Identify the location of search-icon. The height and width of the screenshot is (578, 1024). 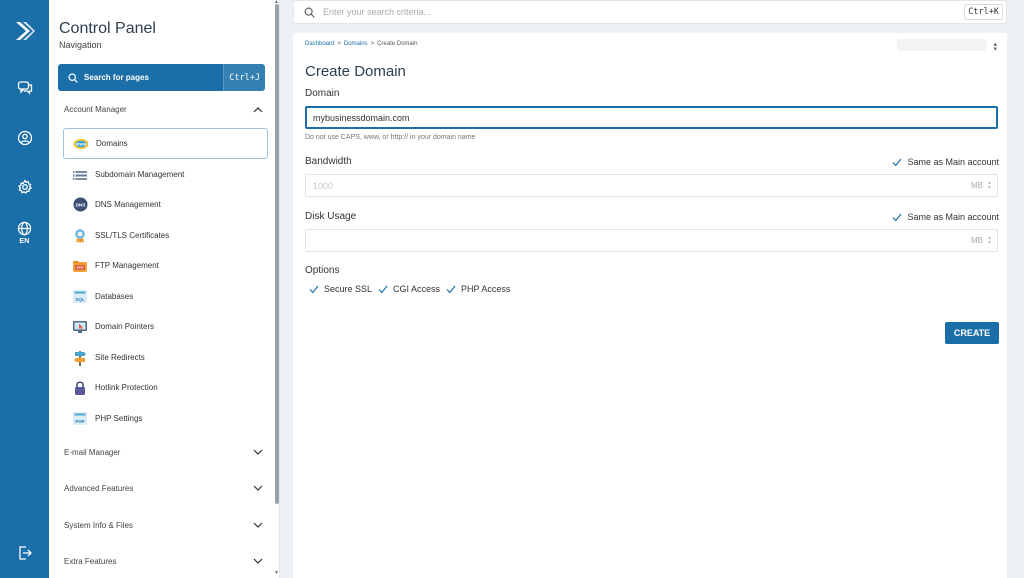
(73, 77).